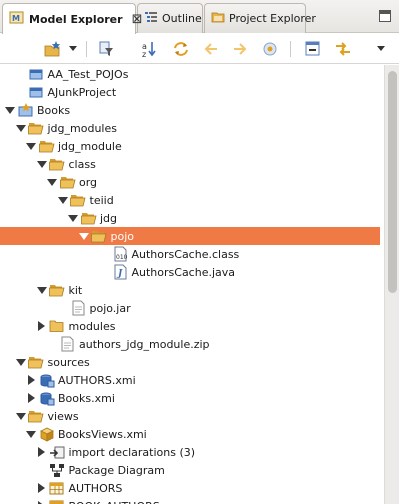 This screenshot has width=399, height=504. I want to click on tree-item: class, so click(190, 164).